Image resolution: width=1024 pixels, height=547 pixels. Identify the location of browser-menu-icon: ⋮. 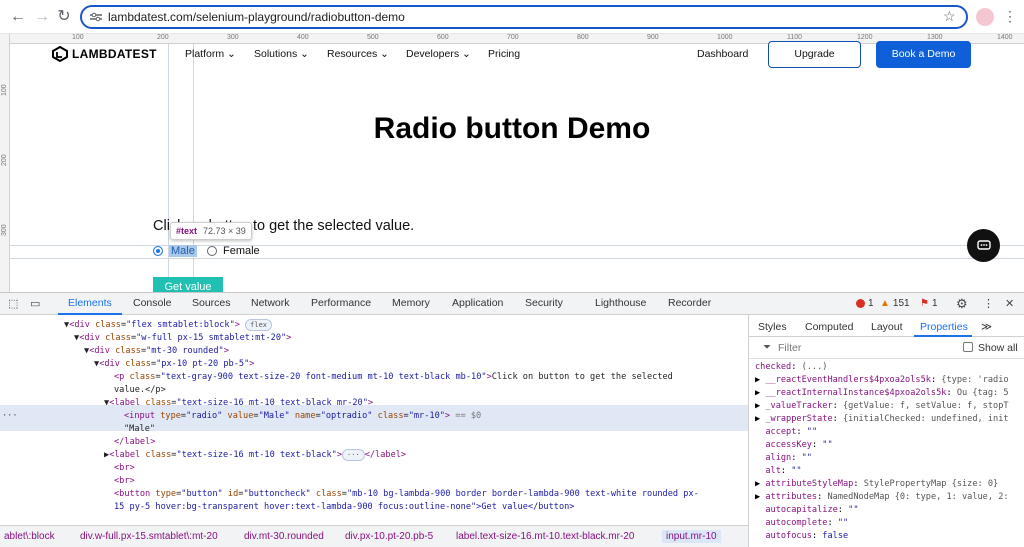
(1010, 16).